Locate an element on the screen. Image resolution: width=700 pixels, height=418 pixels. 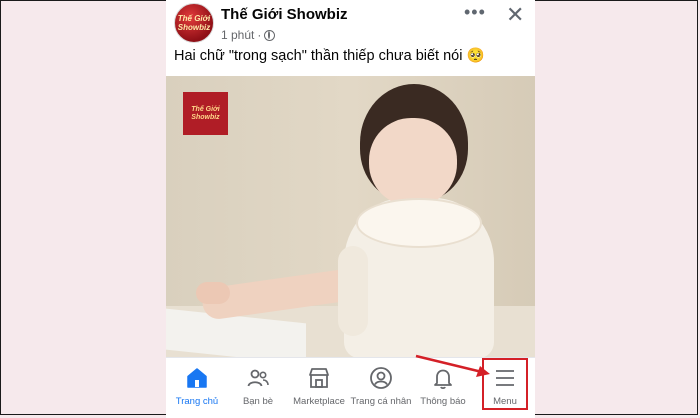
page-avatar: Thế Giới Showbiz is located at coordinates (194, 23).